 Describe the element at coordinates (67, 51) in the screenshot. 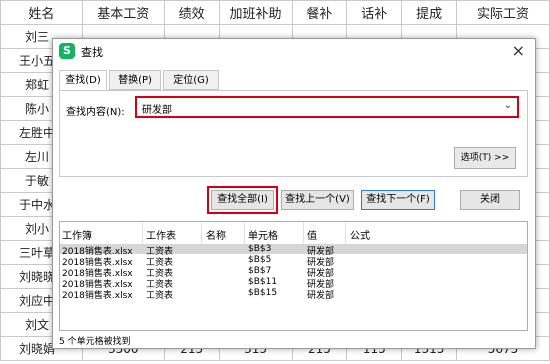

I see `wps-app-icon: S` at that location.